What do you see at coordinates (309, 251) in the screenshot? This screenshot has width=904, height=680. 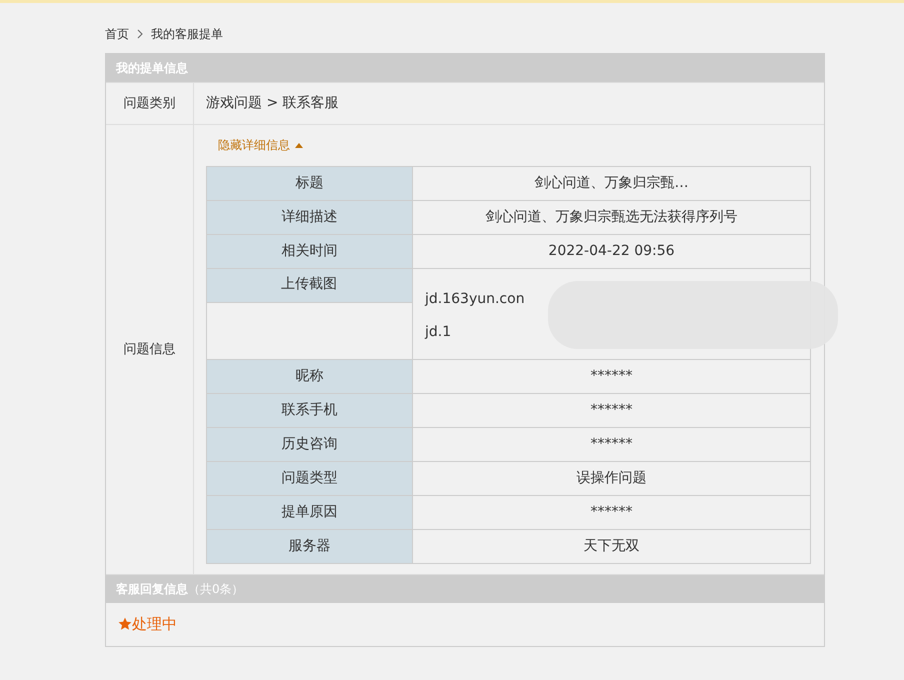 I see `field-label: 相关时间` at bounding box center [309, 251].